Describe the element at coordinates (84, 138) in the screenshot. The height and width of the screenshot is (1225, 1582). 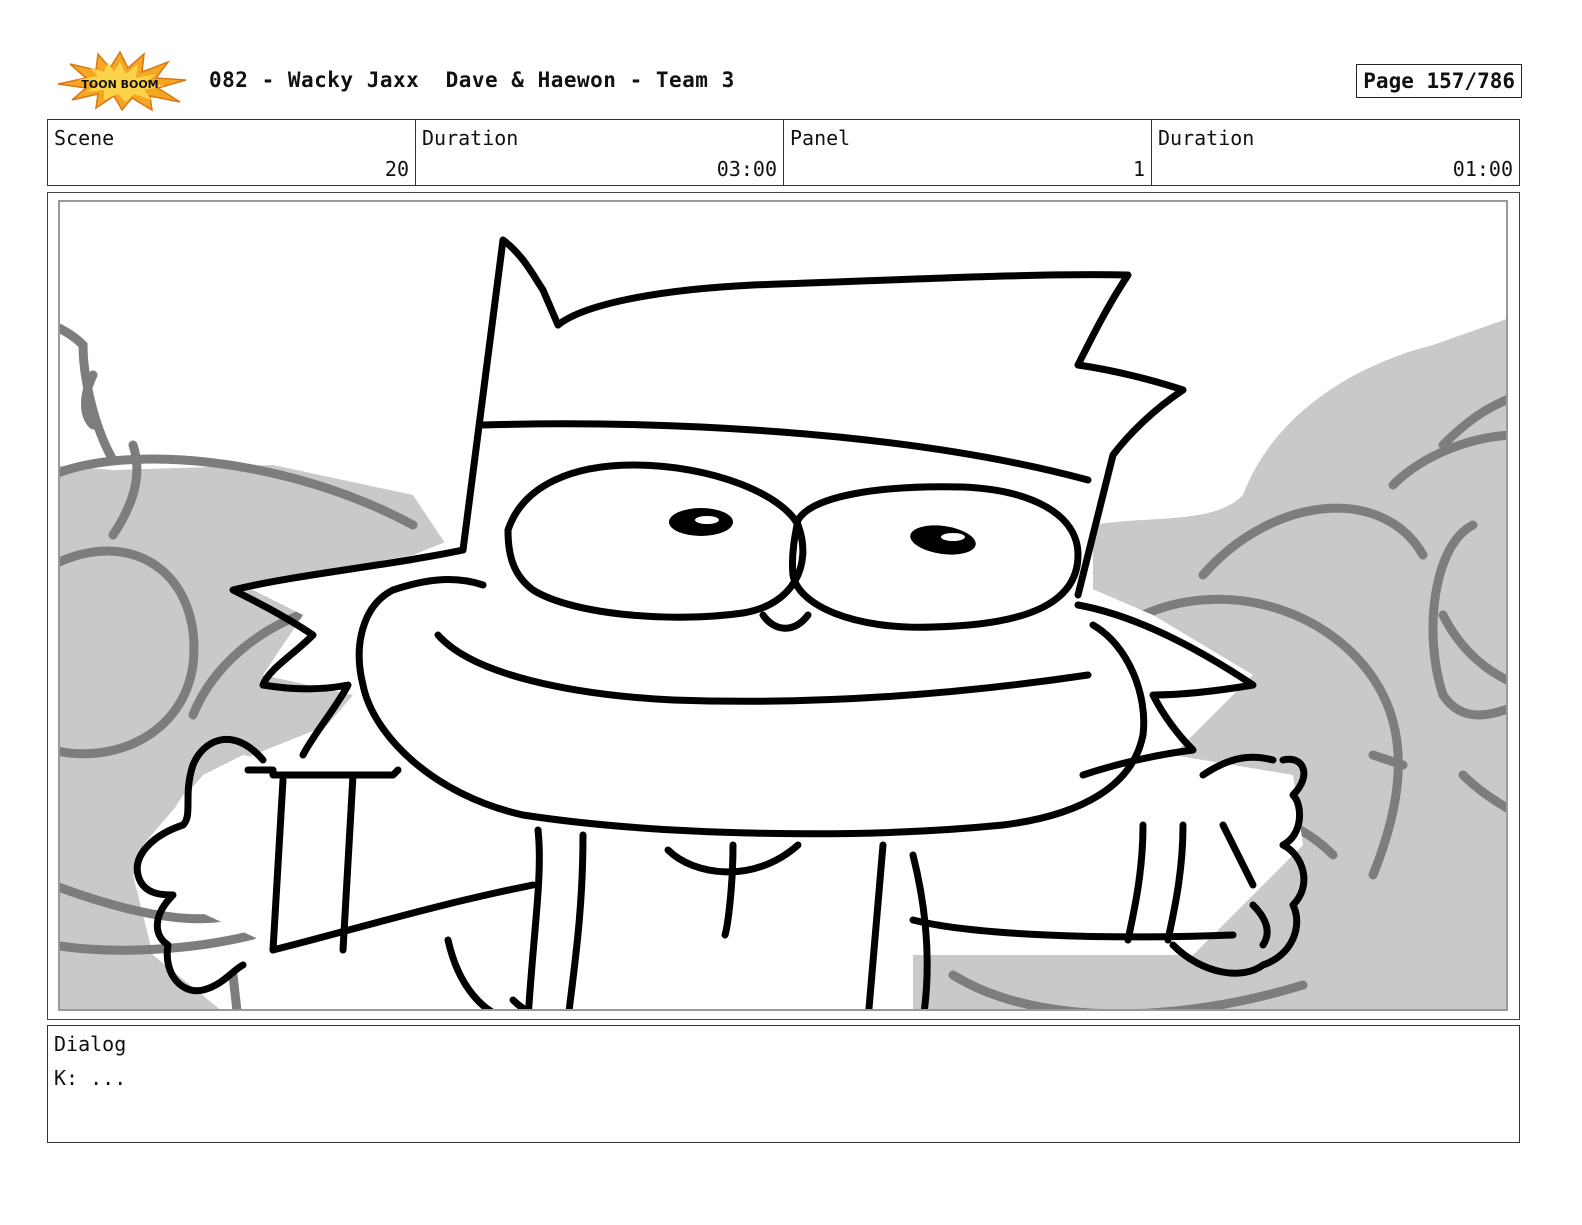
I see `scene-label: Scene` at that location.